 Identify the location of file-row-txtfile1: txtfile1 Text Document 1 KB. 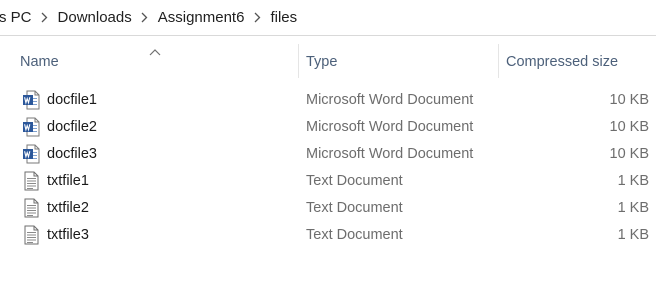
(328, 181).